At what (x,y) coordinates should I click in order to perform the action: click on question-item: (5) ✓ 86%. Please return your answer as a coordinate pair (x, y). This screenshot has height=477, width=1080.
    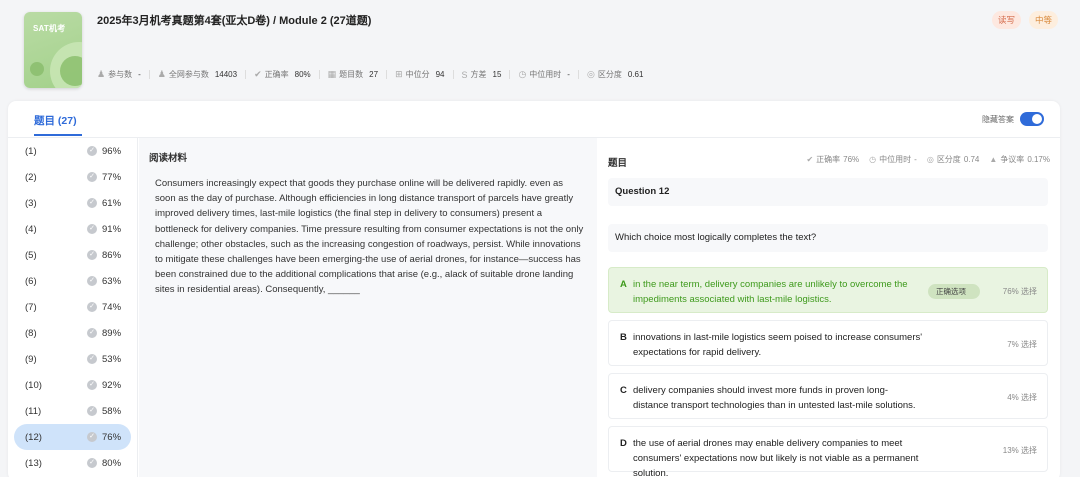
    Looking at the image, I should click on (72, 255).